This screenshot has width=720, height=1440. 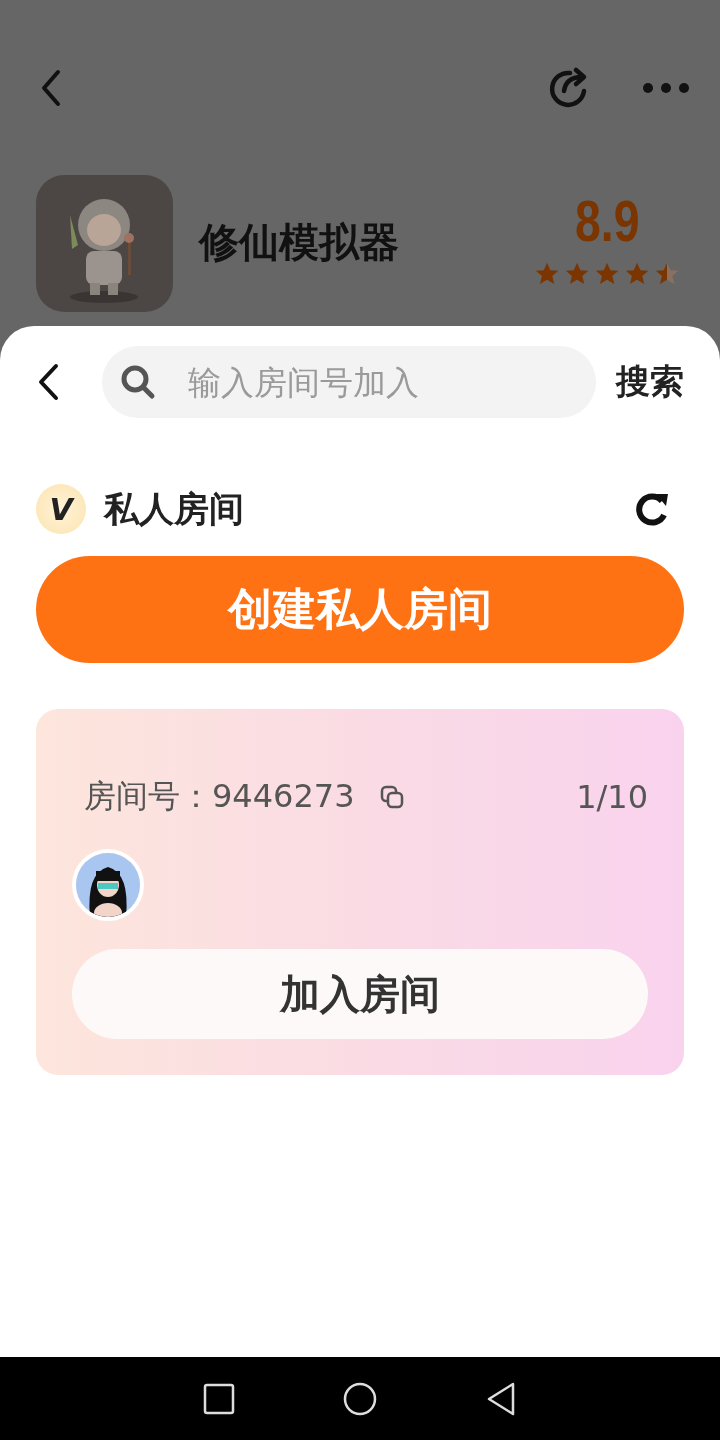 What do you see at coordinates (61, 509) in the screenshot?
I see `vip-badge: V` at bounding box center [61, 509].